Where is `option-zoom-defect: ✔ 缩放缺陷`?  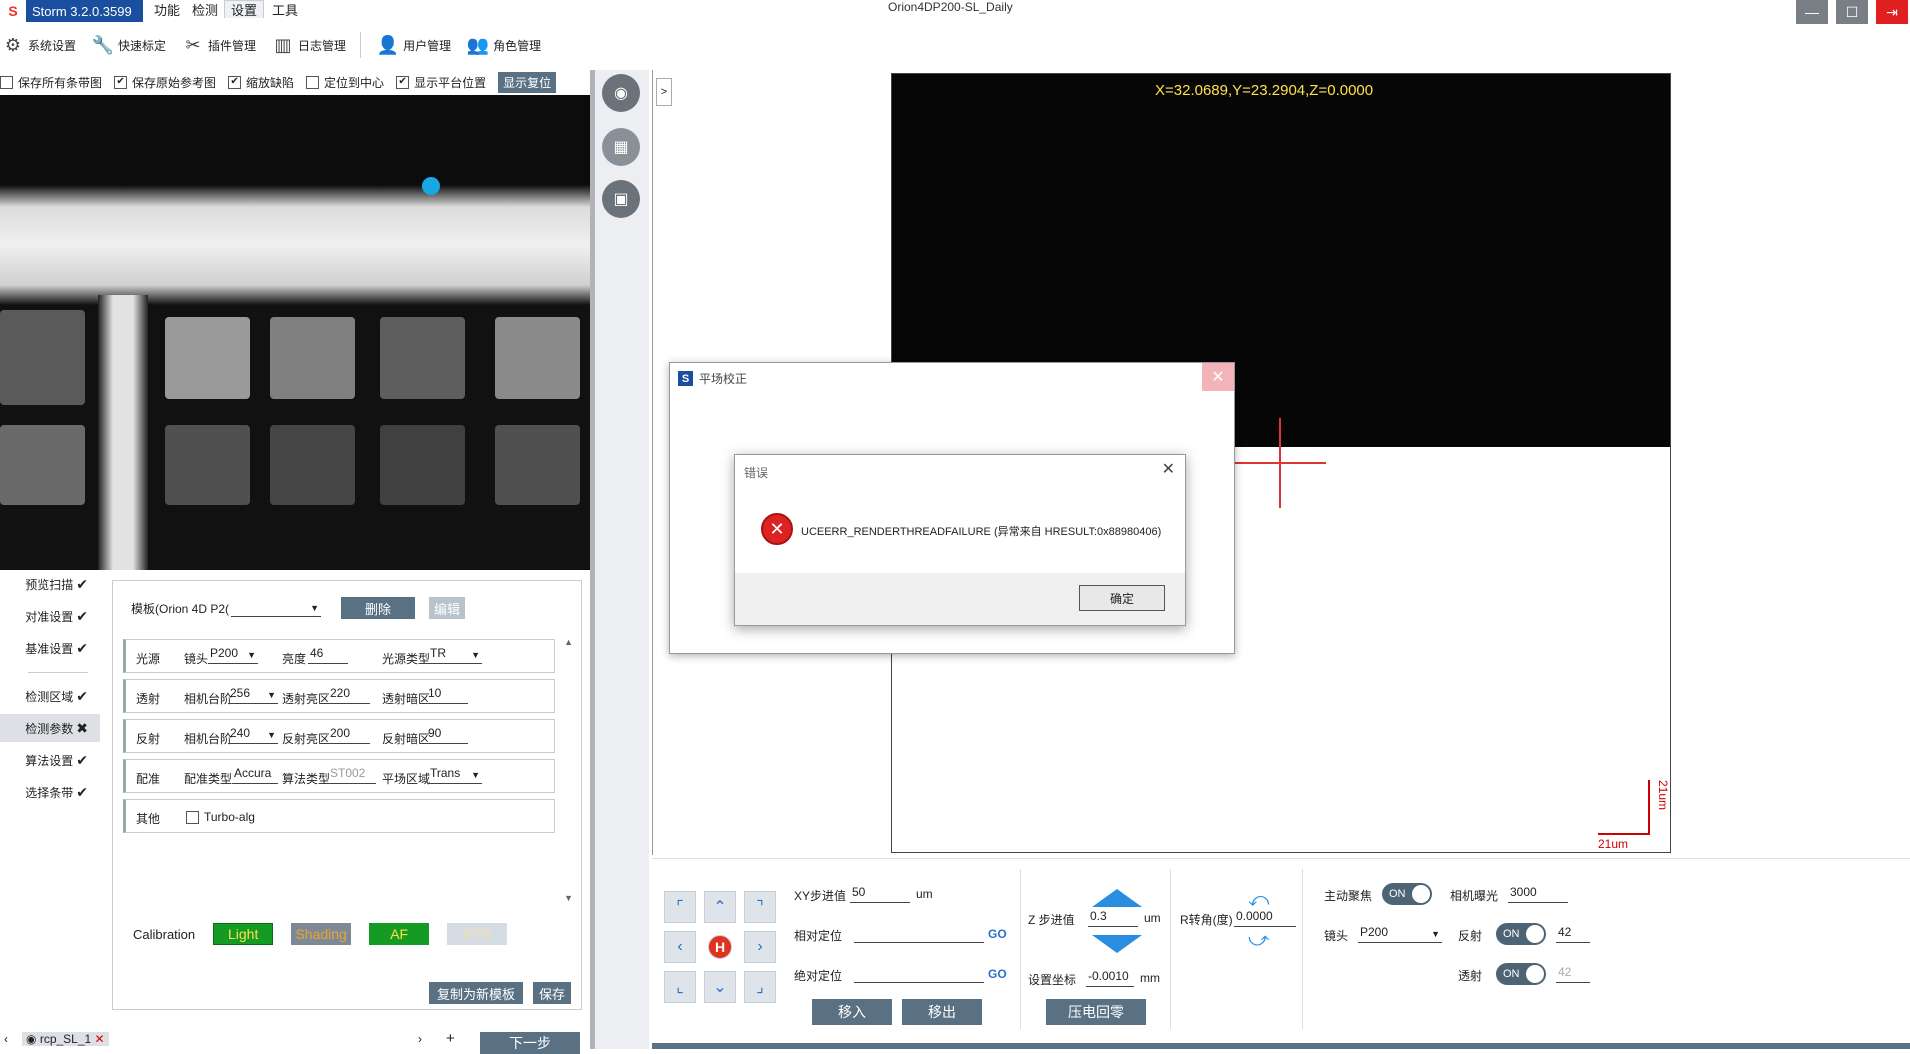
option-zoom-defect: ✔ 缩放缺陷 is located at coordinates (261, 82).